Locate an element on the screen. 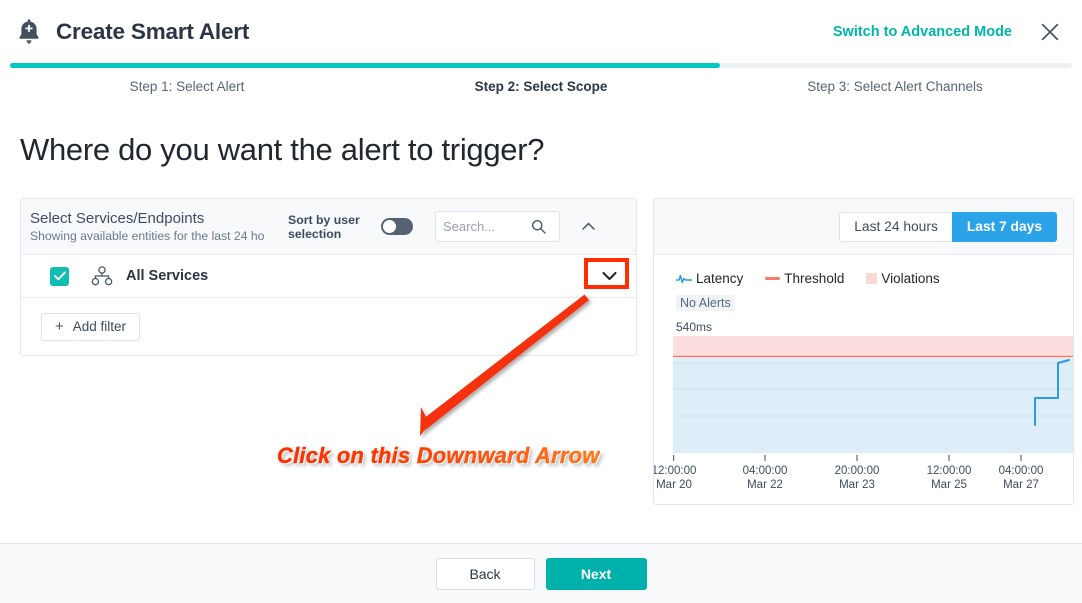 This screenshot has height=603, width=1082. legend-item-latency: Latency is located at coordinates (709, 278).